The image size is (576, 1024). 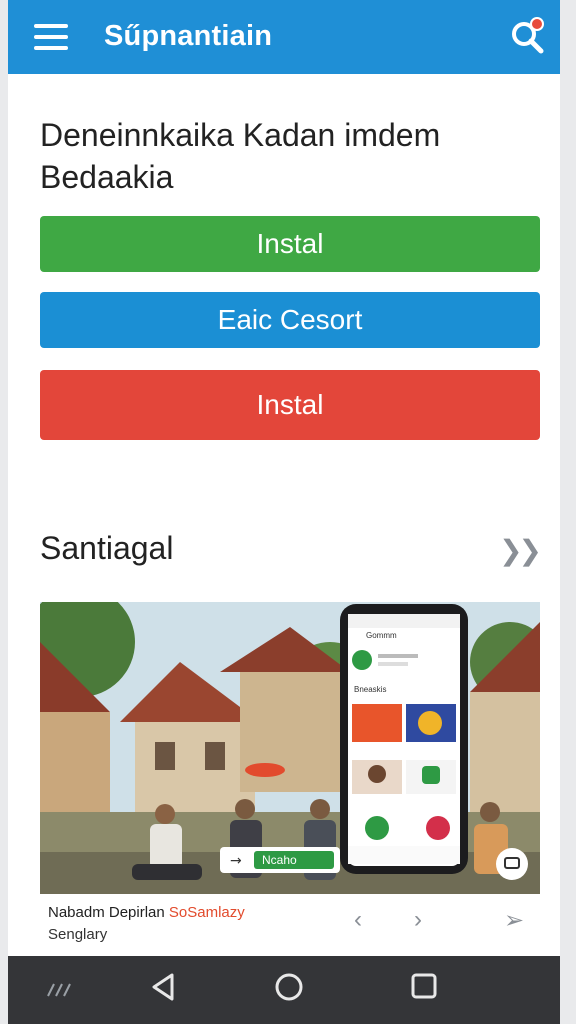 I want to click on phone-header-text: Gommm, so click(x=381, y=635).